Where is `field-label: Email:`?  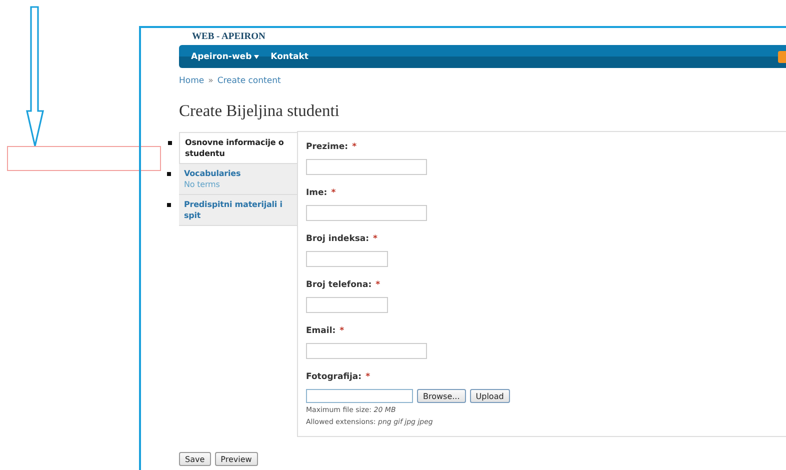 field-label: Email: is located at coordinates (321, 332).